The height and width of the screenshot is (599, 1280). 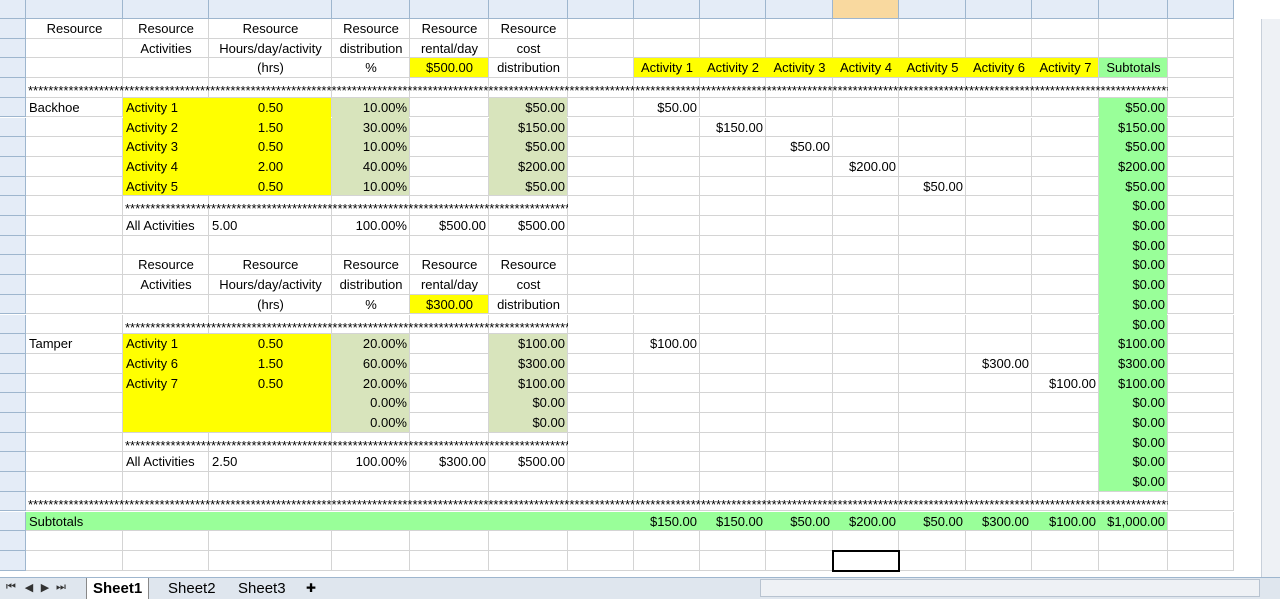 What do you see at coordinates (866, 462) in the screenshot?
I see `cell-l26` at bounding box center [866, 462].